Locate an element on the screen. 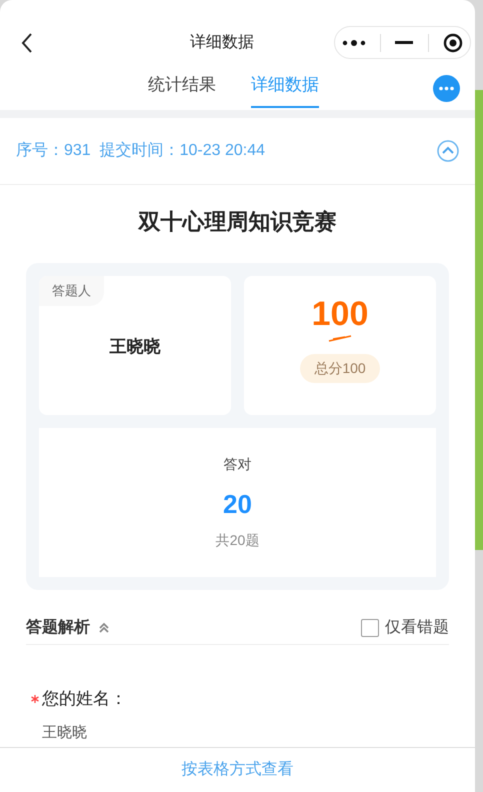 Image resolution: width=483 pixels, height=792 pixels. more-icon is located at coordinates (354, 42).